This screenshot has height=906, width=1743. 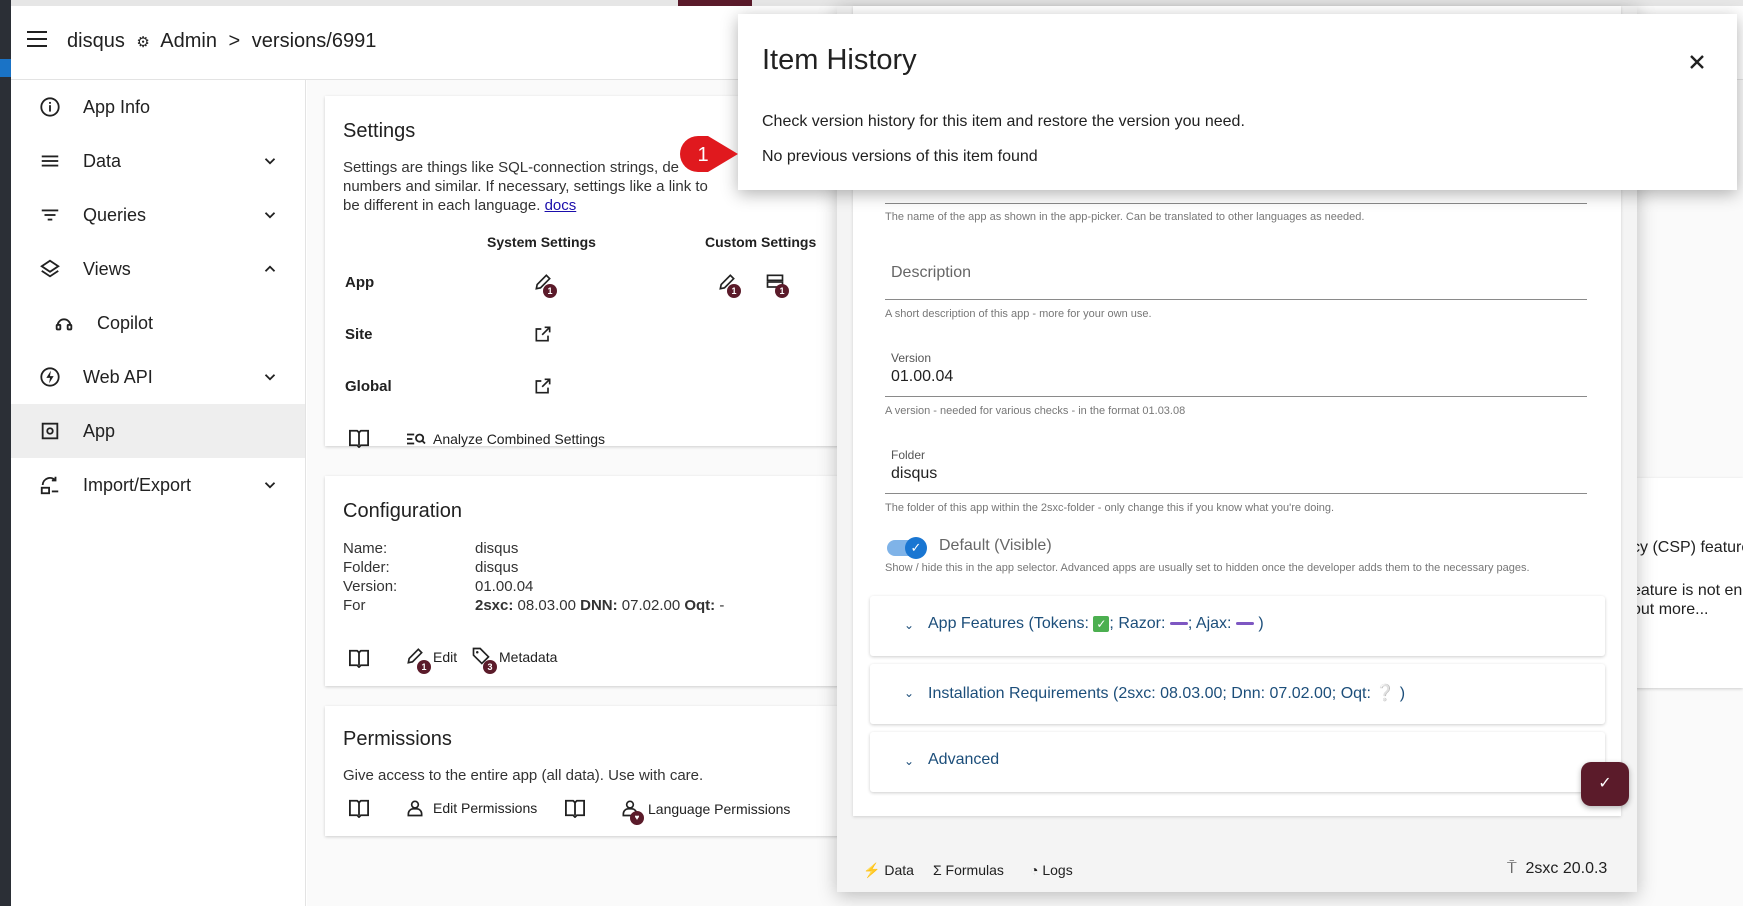 What do you see at coordinates (1137, 623) in the screenshot?
I see `features-razor: ; Razor:` at bounding box center [1137, 623].